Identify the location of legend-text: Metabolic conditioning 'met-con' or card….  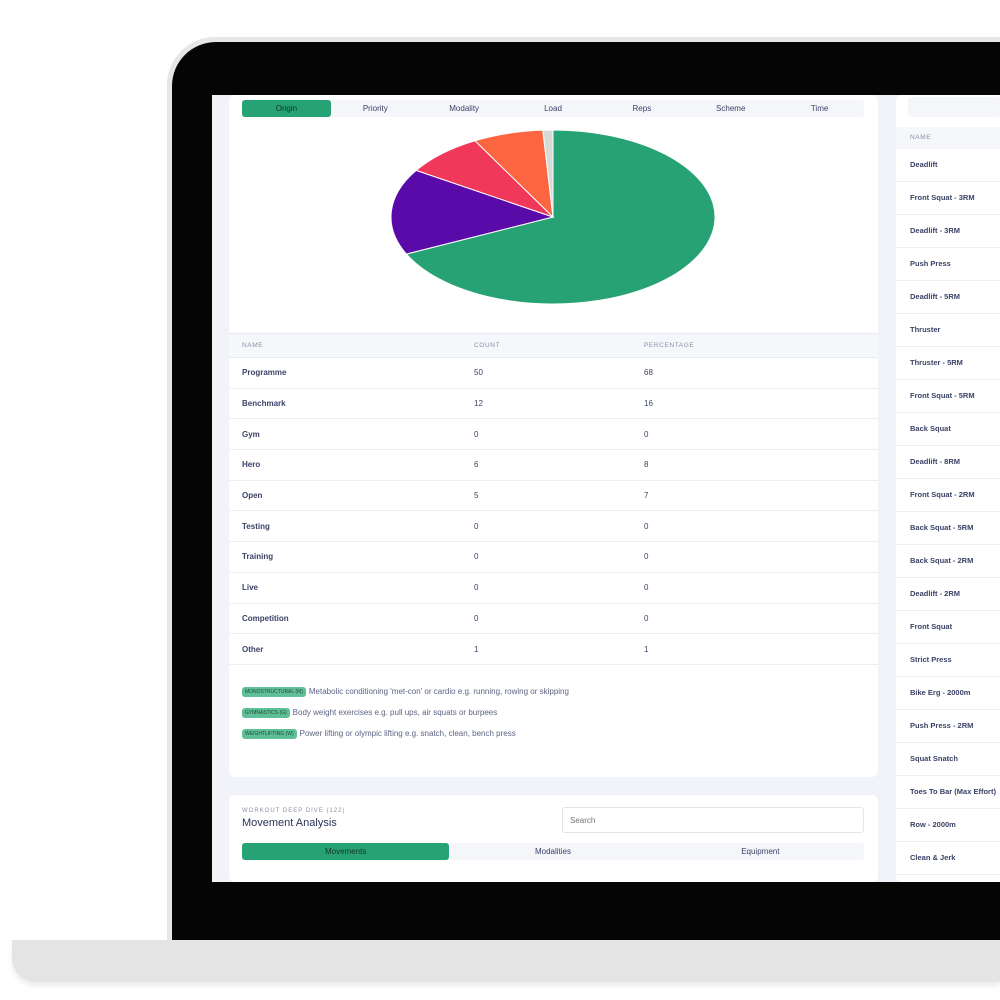
(438, 692).